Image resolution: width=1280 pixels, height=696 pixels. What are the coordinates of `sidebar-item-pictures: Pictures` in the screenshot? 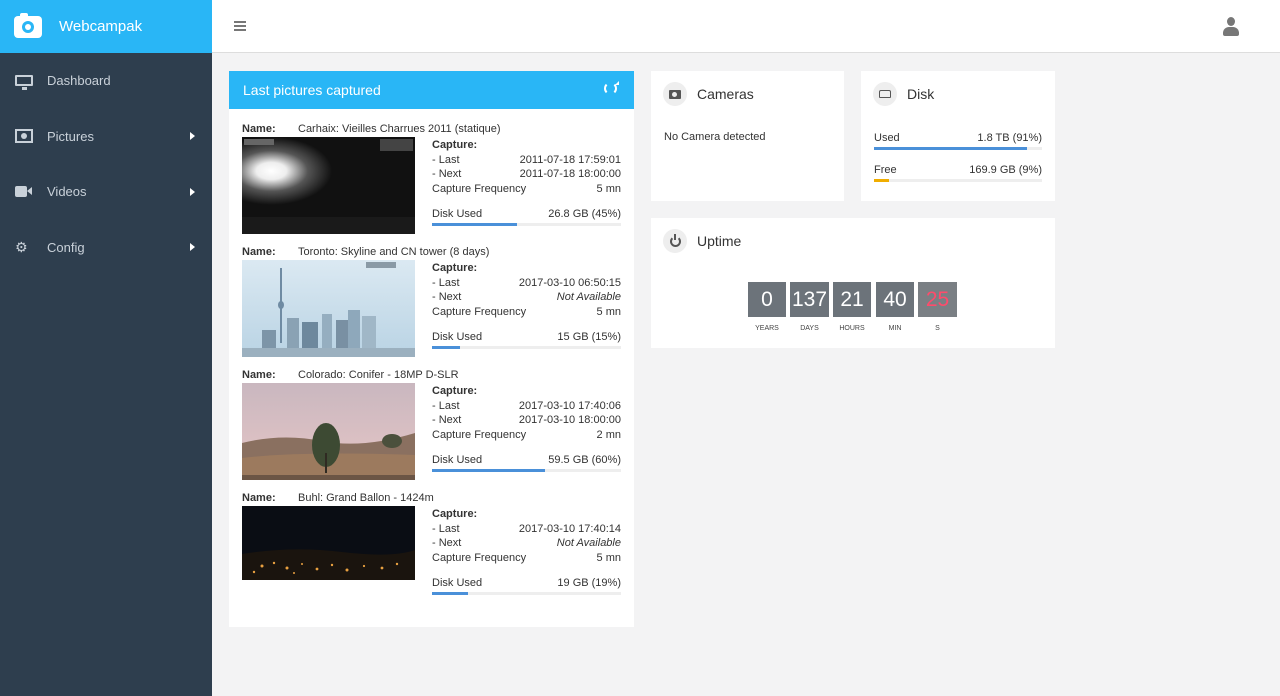 It's located at (106, 137).